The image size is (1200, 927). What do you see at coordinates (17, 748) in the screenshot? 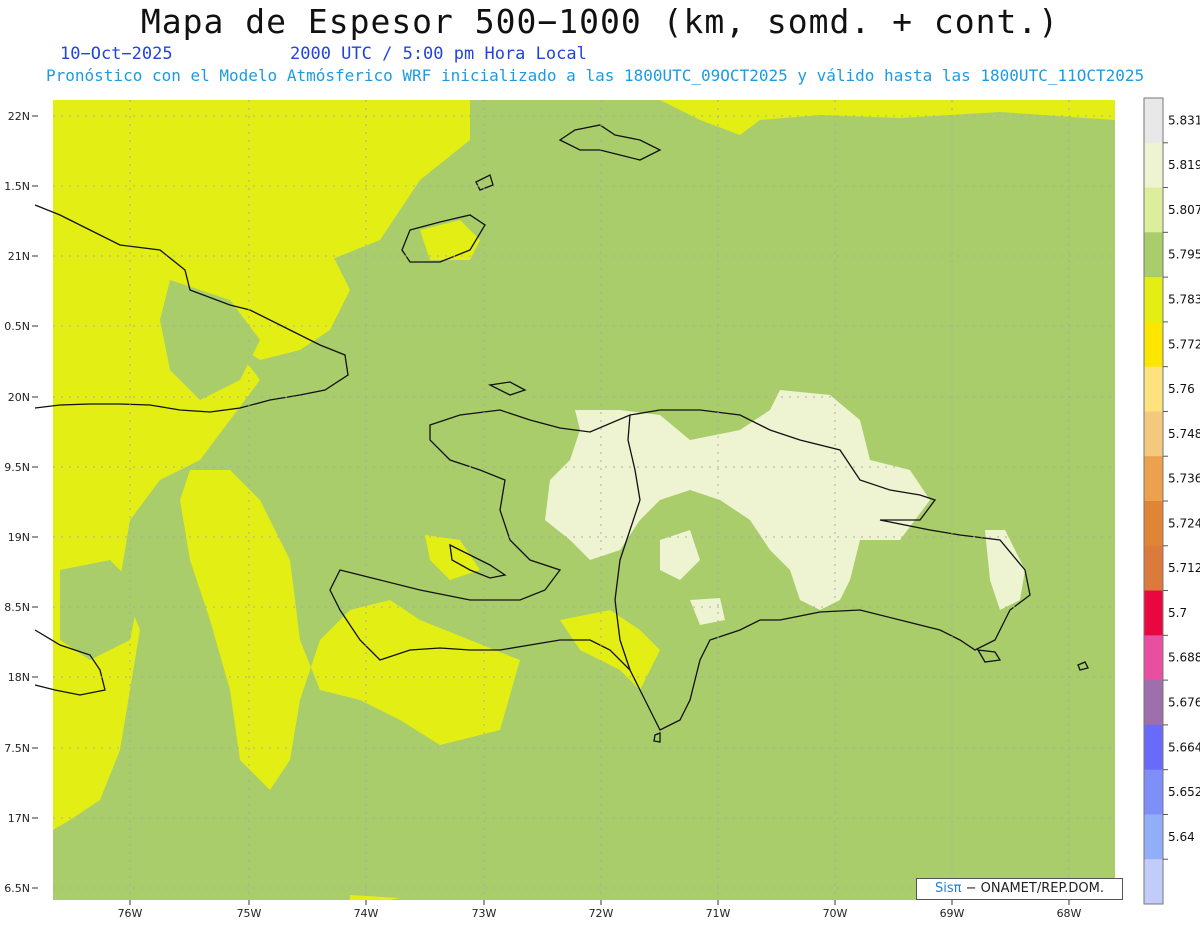
I see `lat-label: 7.5N` at bounding box center [17, 748].